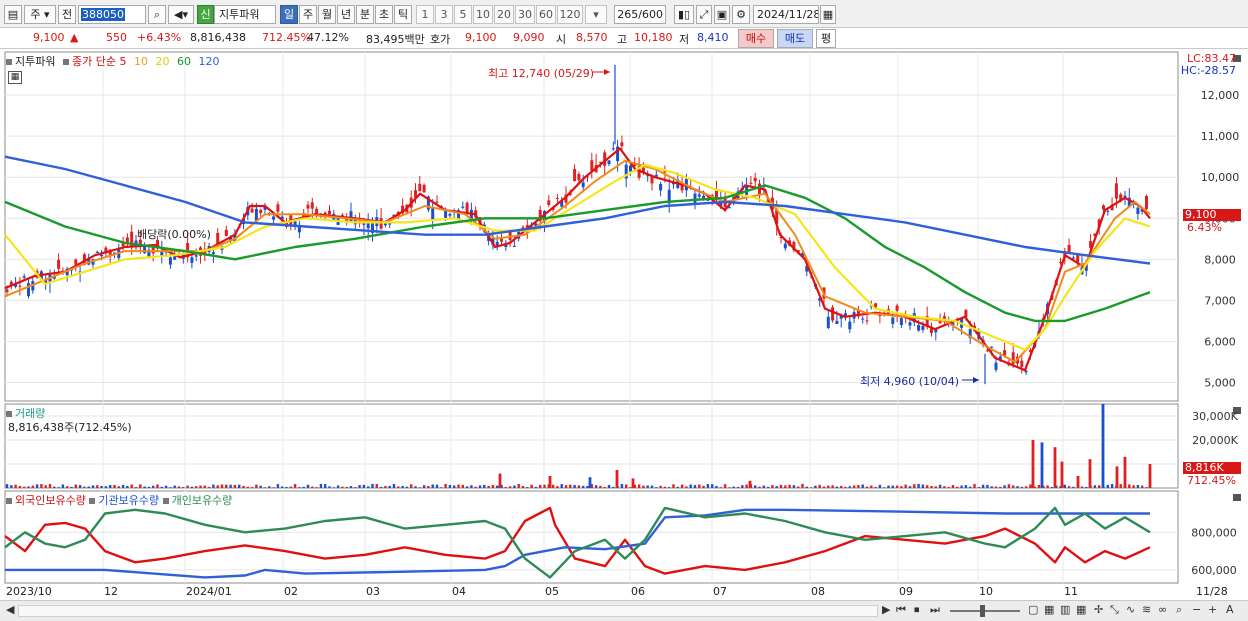  I want to click on link-icon: ∞, so click(1162, 609).